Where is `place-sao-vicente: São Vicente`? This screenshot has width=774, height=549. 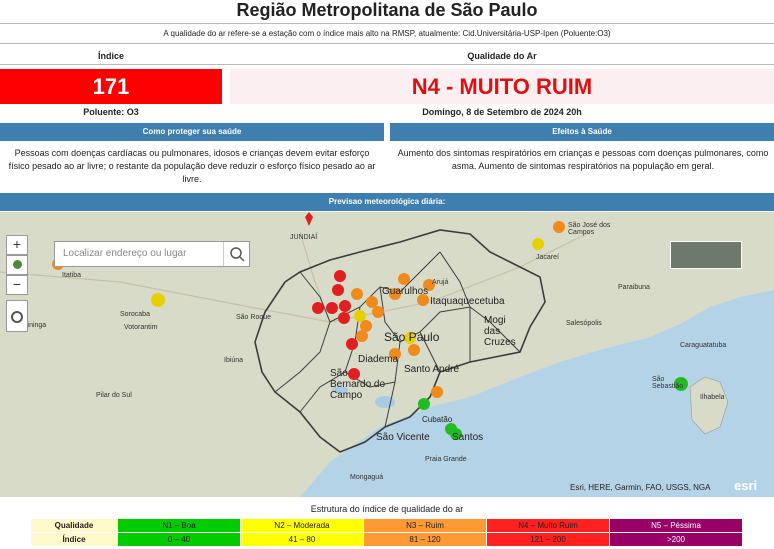
place-sao-vicente: São Vicente is located at coordinates (403, 437).